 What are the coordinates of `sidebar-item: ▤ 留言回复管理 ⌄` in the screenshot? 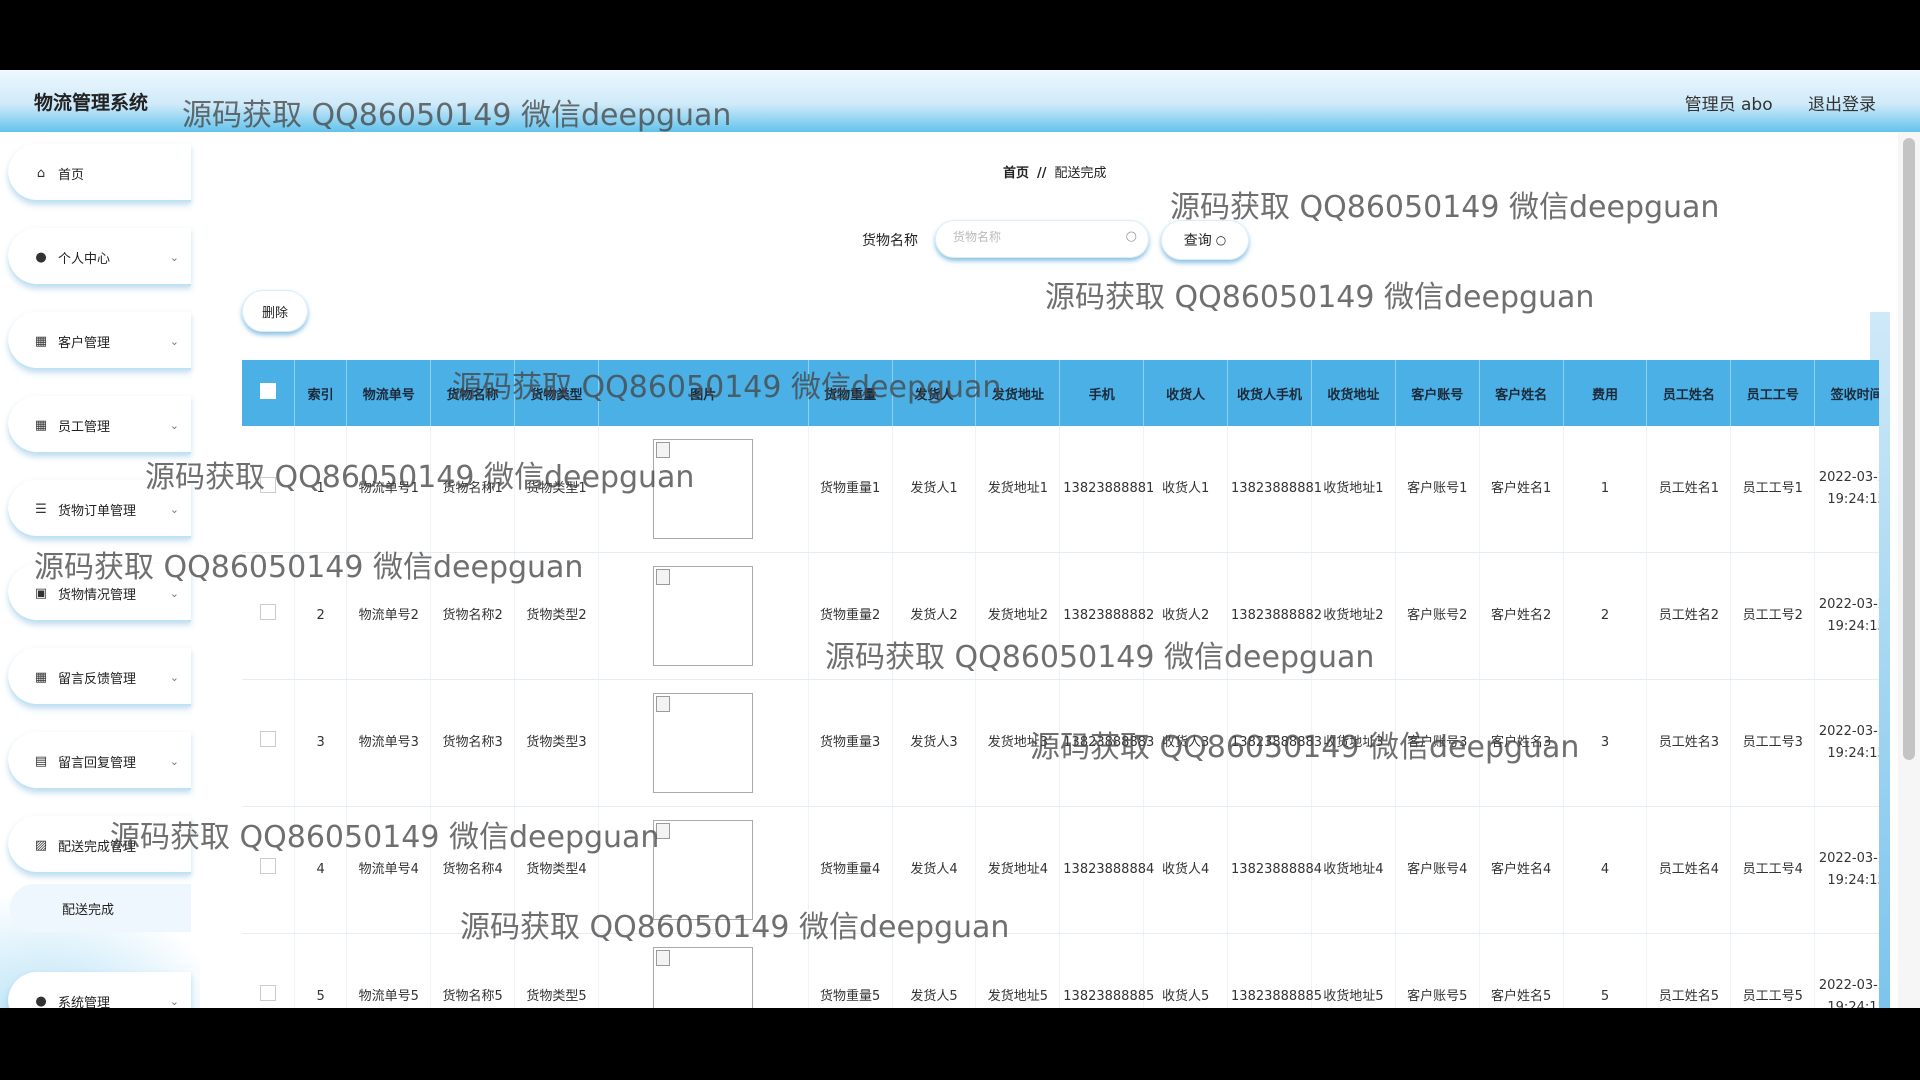 It's located at (99, 761).